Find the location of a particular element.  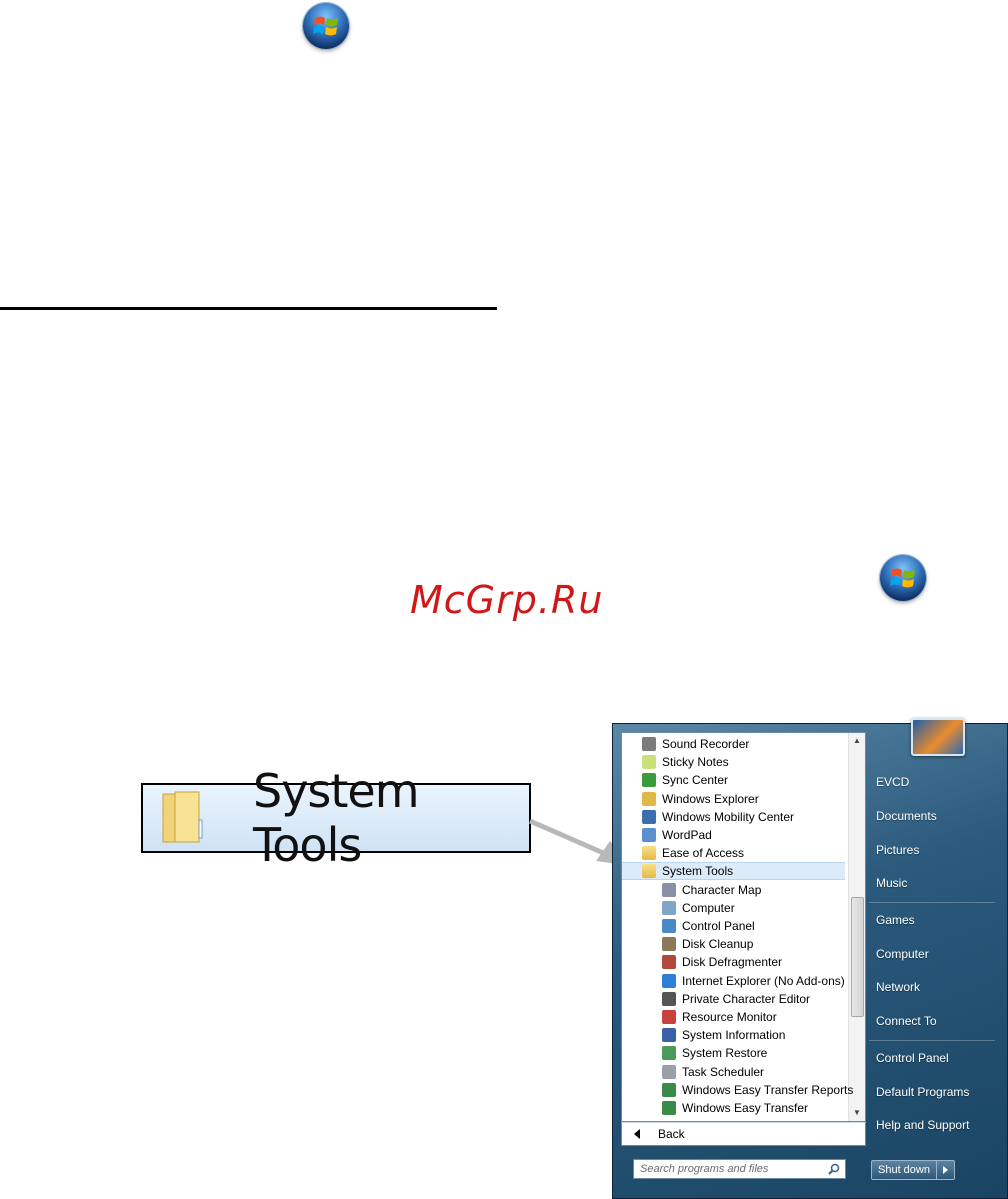

program-item: Ease of Access is located at coordinates (683, 853).